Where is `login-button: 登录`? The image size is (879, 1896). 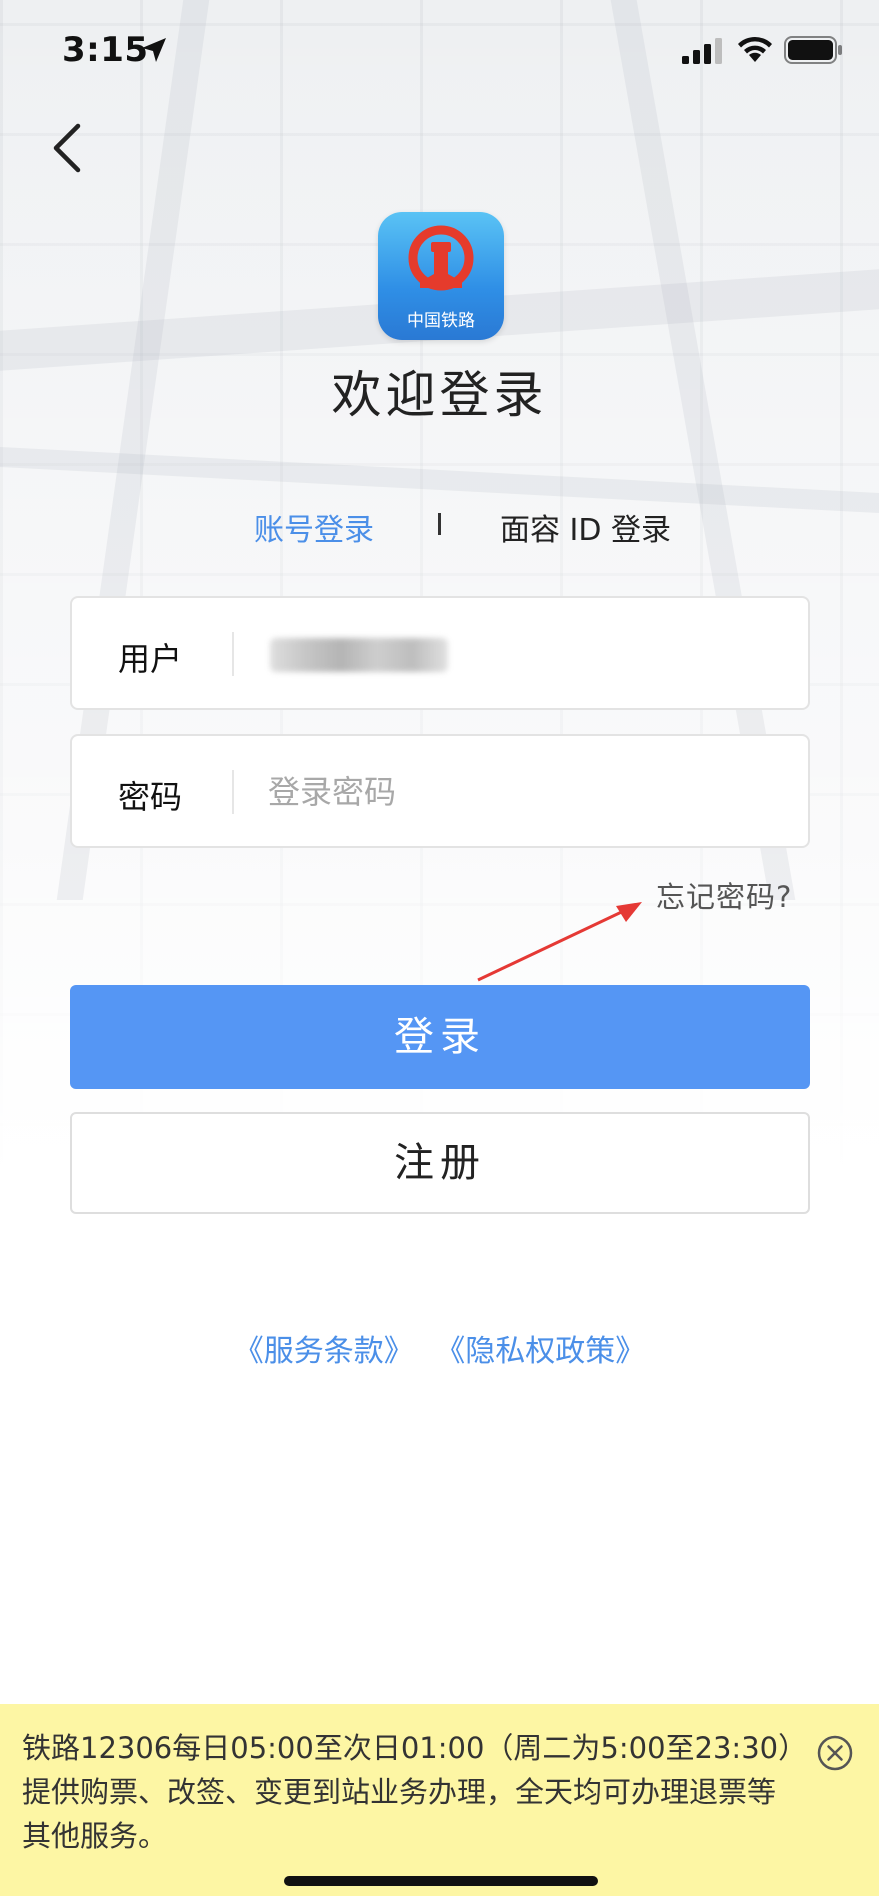
login-button: 登录 is located at coordinates (440, 1037).